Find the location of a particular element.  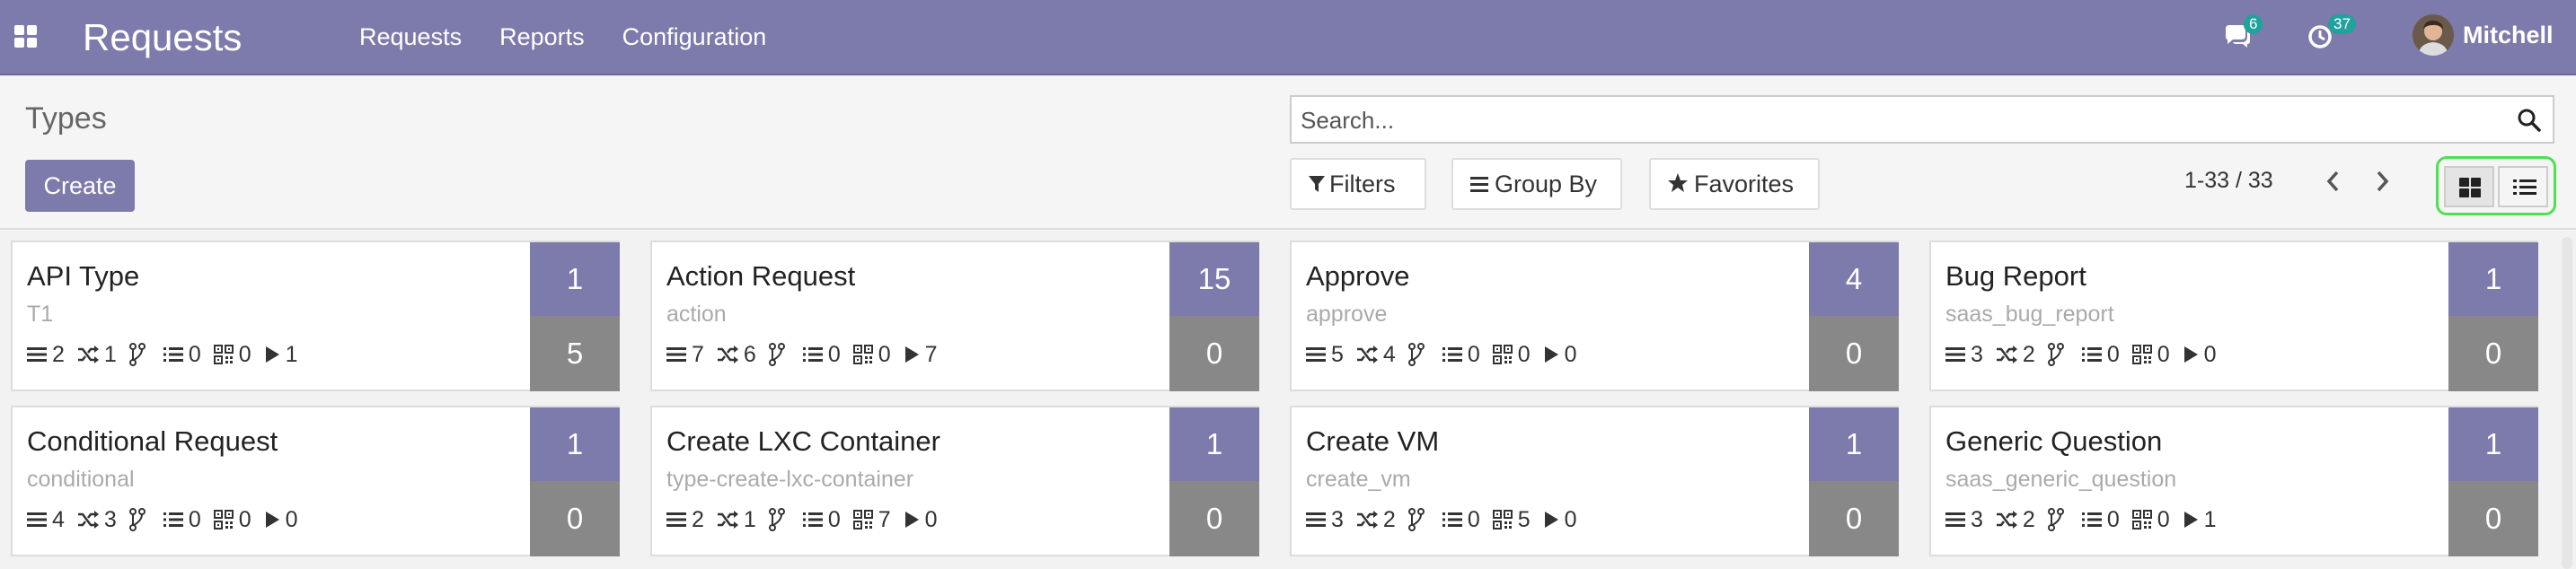

open-requests-count: 4 is located at coordinates (1854, 279).